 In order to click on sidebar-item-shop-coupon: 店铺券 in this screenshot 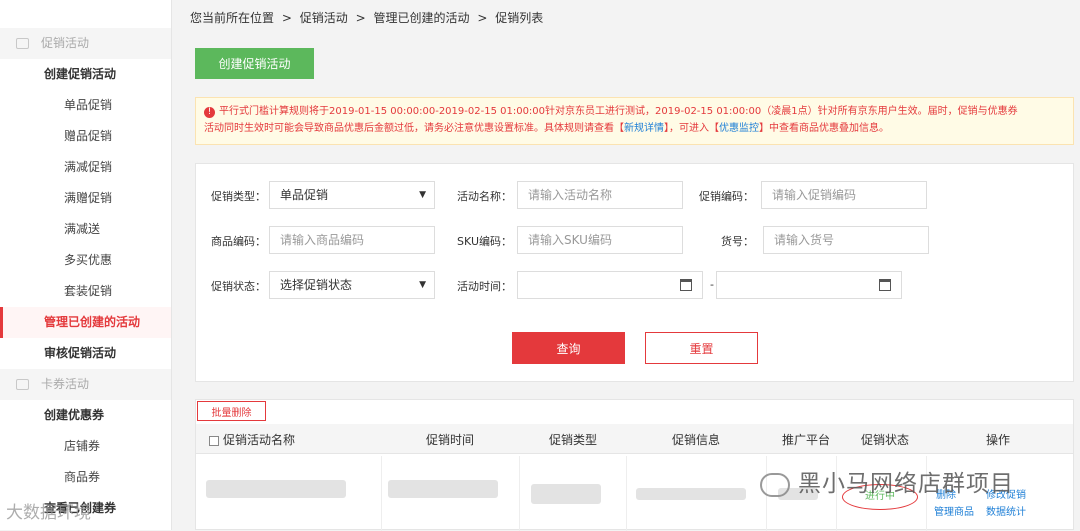, I will do `click(85, 446)`.